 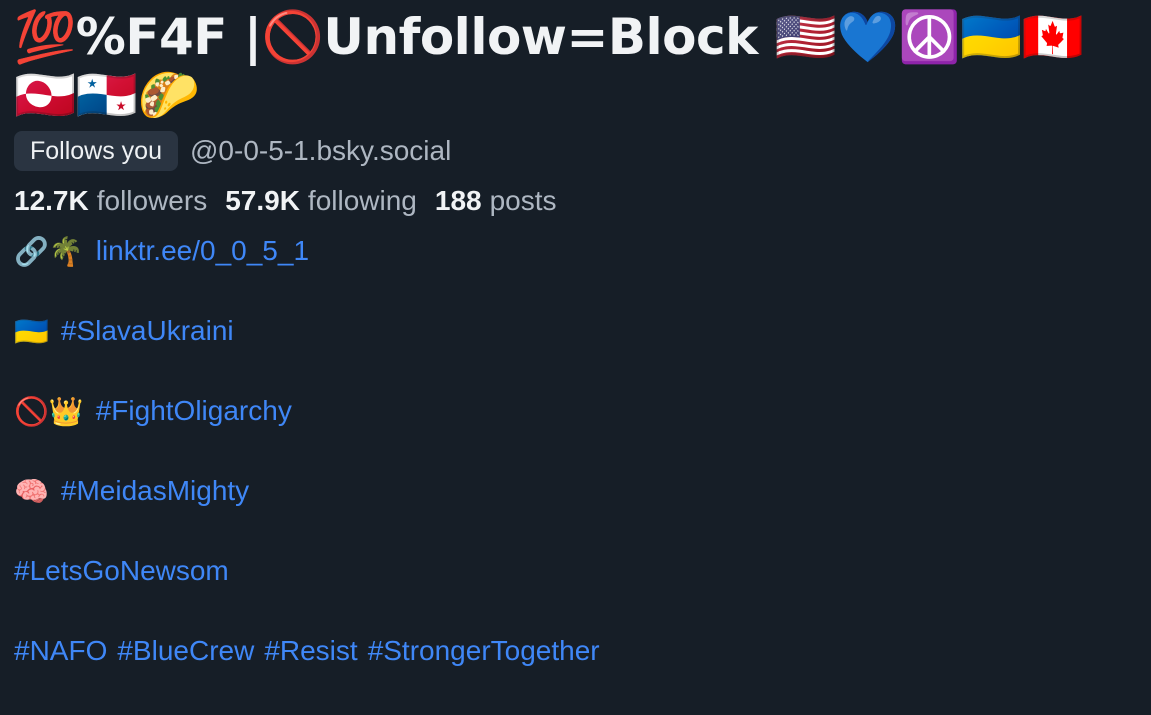 I want to click on hashtag-stronger-together: #StrongerTogether, so click(x=484, y=651).